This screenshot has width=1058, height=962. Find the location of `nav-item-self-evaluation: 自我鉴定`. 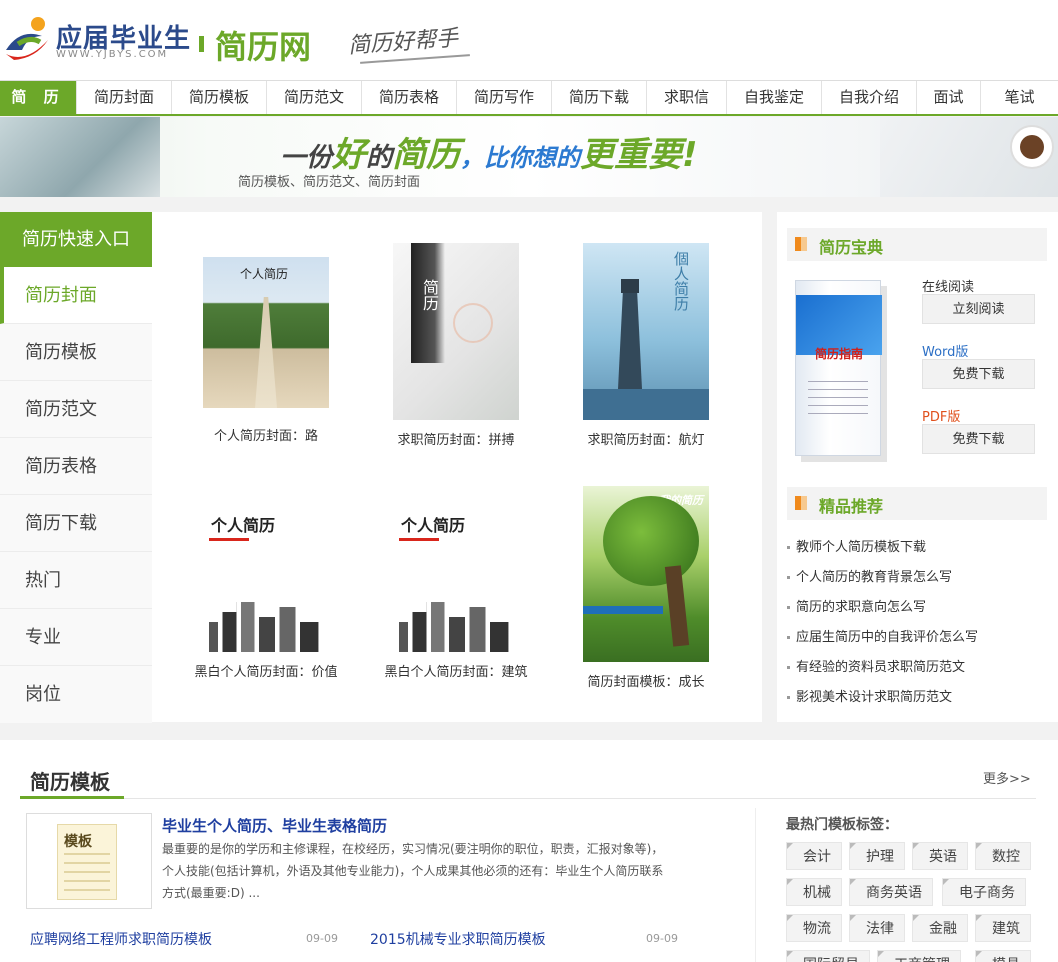

nav-item-self-evaluation: 自我鉴定 is located at coordinates (774, 97).